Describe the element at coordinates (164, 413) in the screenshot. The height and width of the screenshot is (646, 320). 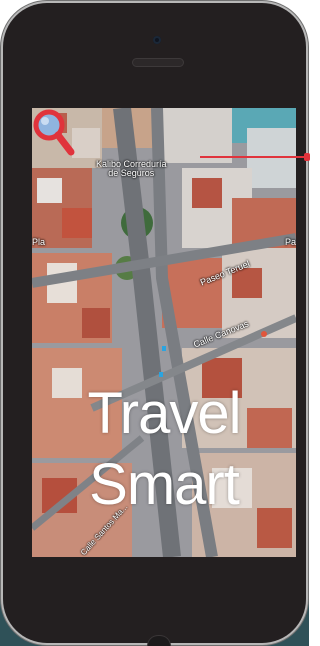
I see `hero-title-line1: Travel` at that location.